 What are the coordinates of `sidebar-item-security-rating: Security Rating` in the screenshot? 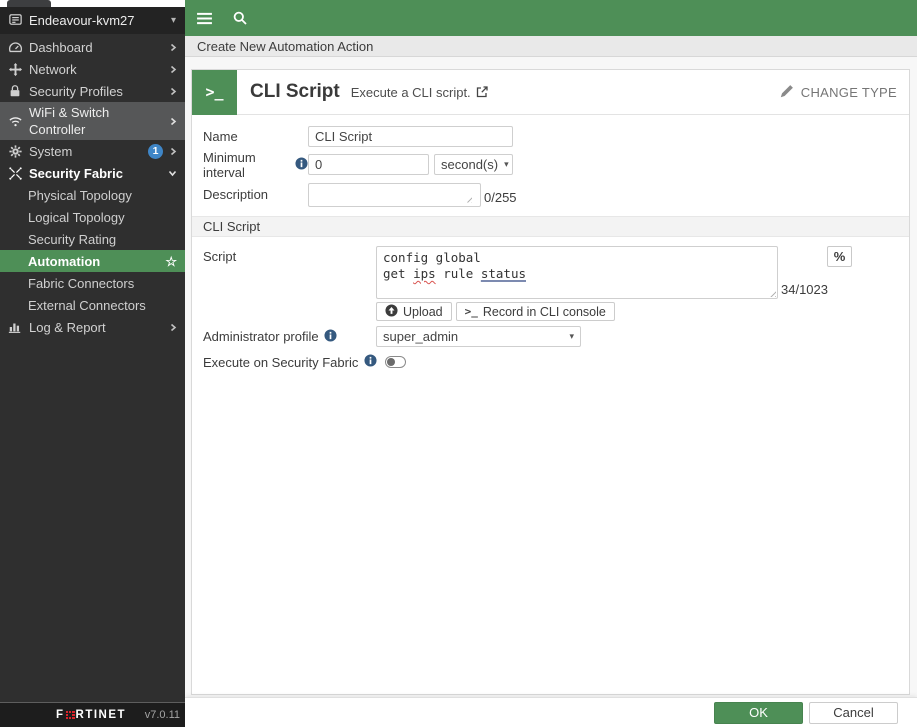 It's located at (92, 239).